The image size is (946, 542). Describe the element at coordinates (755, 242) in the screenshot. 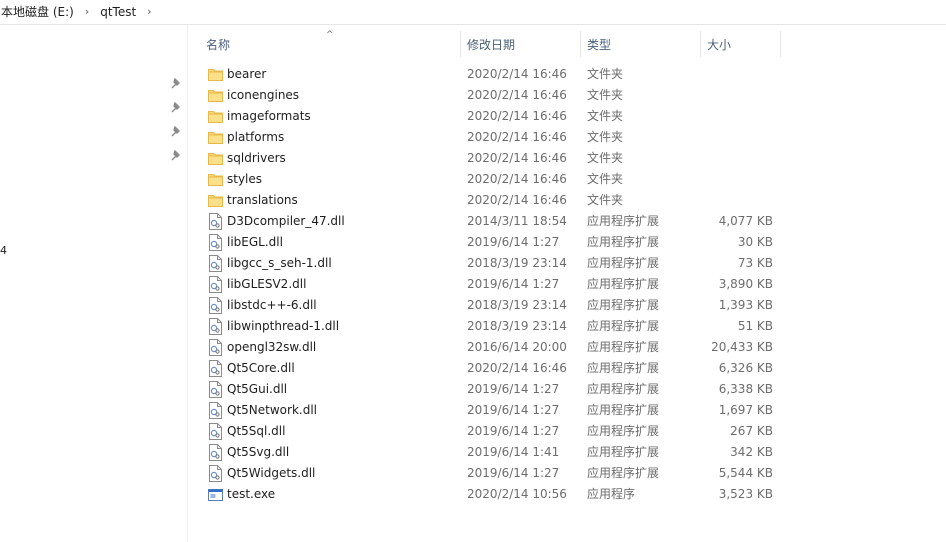

I see `file-size: 30 KB` at that location.